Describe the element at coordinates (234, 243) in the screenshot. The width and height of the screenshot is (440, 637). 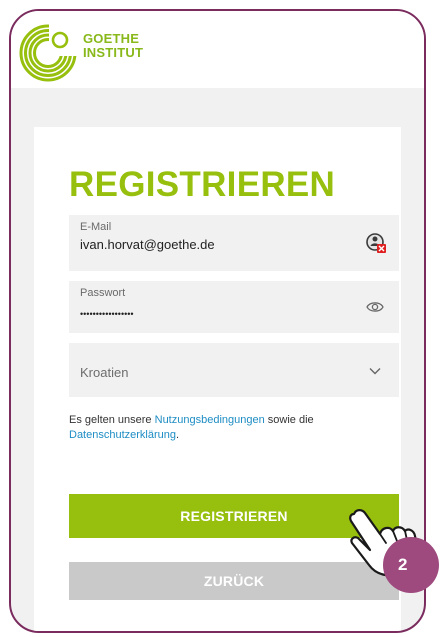
I see `email-field: E-Mail ivan.horvat@goethe.de` at that location.